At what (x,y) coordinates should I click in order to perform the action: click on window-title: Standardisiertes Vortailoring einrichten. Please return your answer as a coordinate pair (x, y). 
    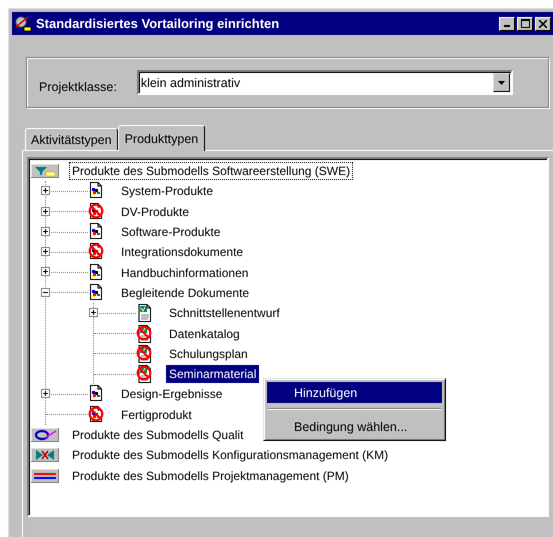
    Looking at the image, I should click on (158, 23).